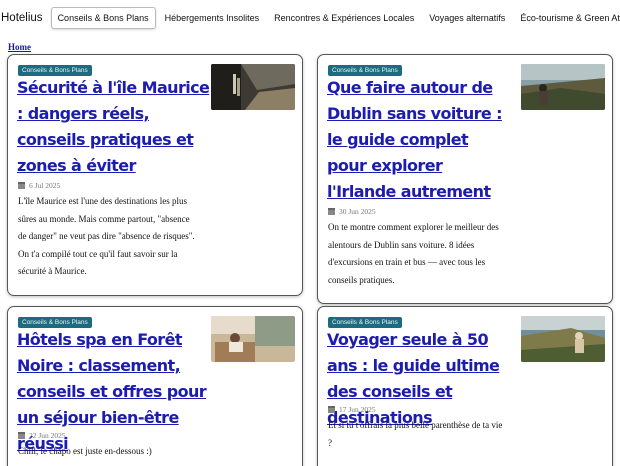 The image size is (620, 466). Describe the element at coordinates (357, 409) in the screenshot. I see `date-text: 17 Jun 2025` at that location.